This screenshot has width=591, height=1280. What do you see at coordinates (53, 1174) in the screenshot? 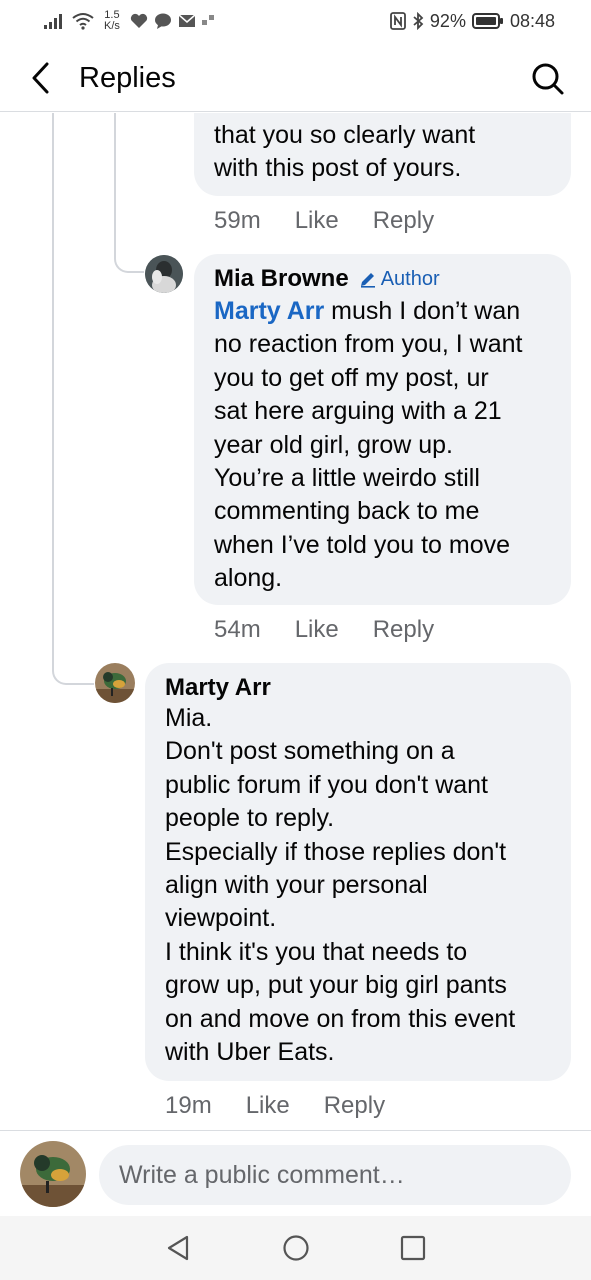
I see `user-avatar` at bounding box center [53, 1174].